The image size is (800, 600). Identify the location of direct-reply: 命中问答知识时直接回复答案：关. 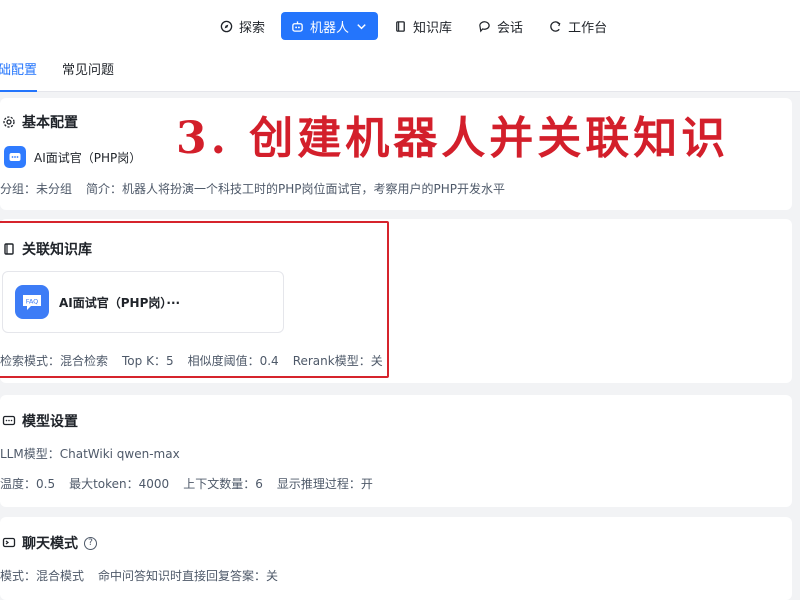
(188, 576).